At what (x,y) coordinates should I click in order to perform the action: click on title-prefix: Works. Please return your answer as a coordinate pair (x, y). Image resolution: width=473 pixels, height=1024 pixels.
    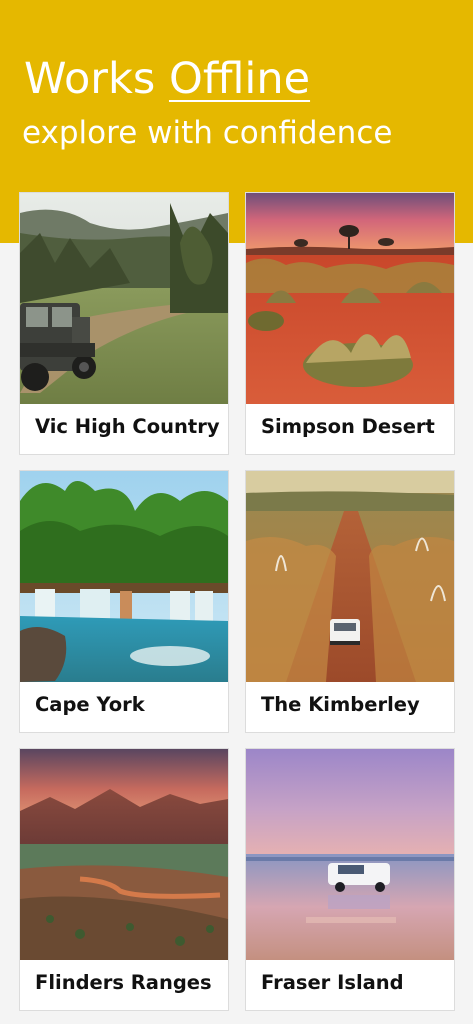
    Looking at the image, I should click on (96, 79).